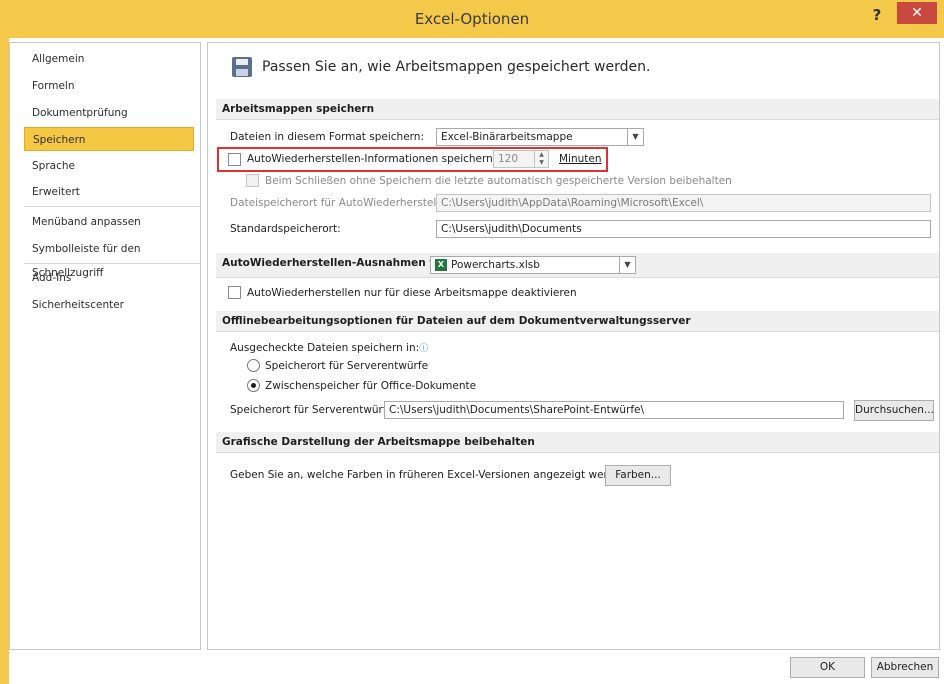 The height and width of the screenshot is (684, 944). I want to click on cancel-button: Abbrechen, so click(905, 667).